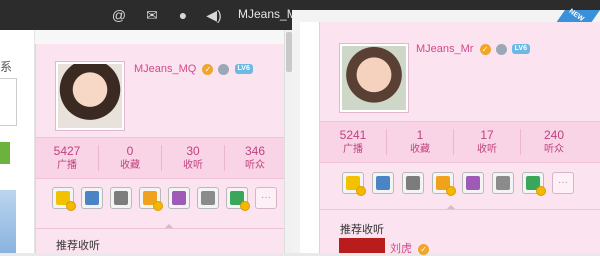 The image size is (600, 256). Describe the element at coordinates (5, 153) in the screenshot. I see `publish-button` at that location.